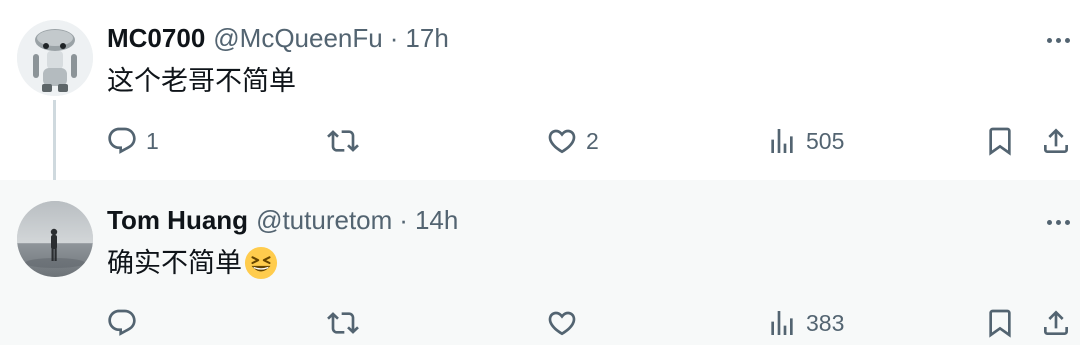 This screenshot has width=1080, height=345. Describe the element at coordinates (825, 140) in the screenshot. I see `view-count: 505` at that location.